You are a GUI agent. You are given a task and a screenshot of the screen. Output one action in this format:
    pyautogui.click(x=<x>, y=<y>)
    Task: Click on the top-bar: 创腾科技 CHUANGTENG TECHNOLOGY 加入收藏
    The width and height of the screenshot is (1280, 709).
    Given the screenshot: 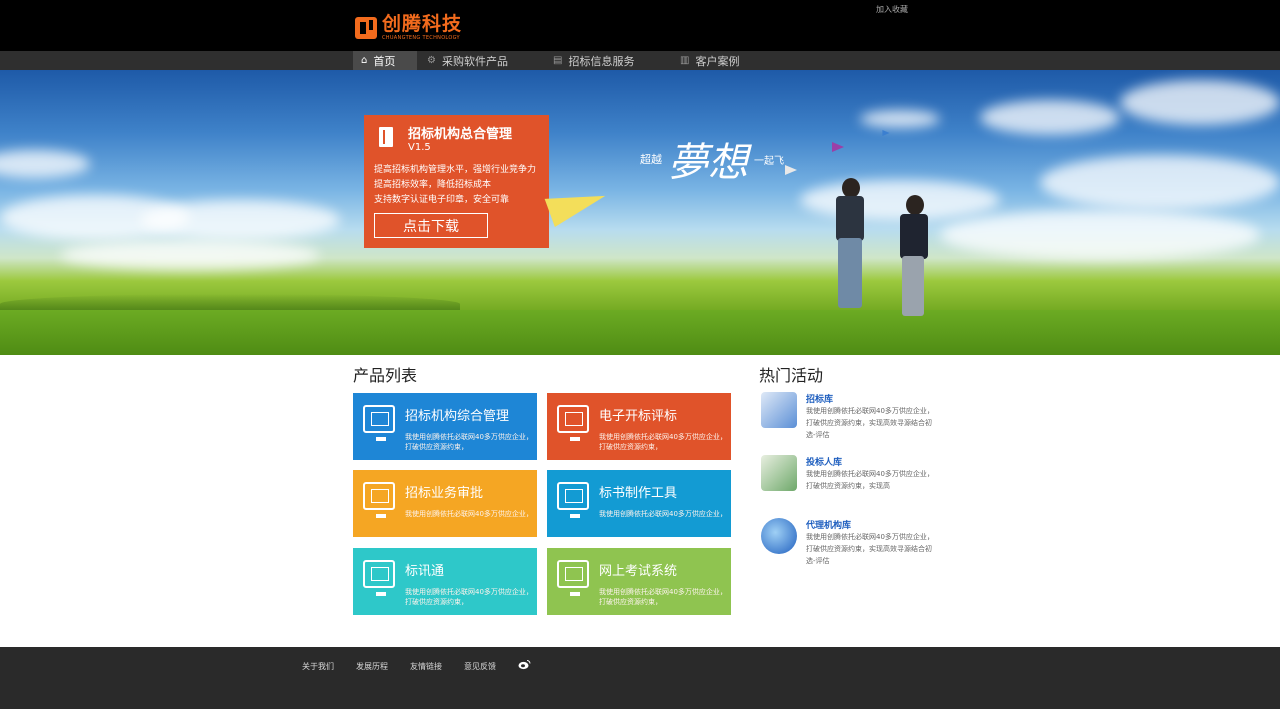 What is the action you would take?
    pyautogui.click(x=640, y=25)
    